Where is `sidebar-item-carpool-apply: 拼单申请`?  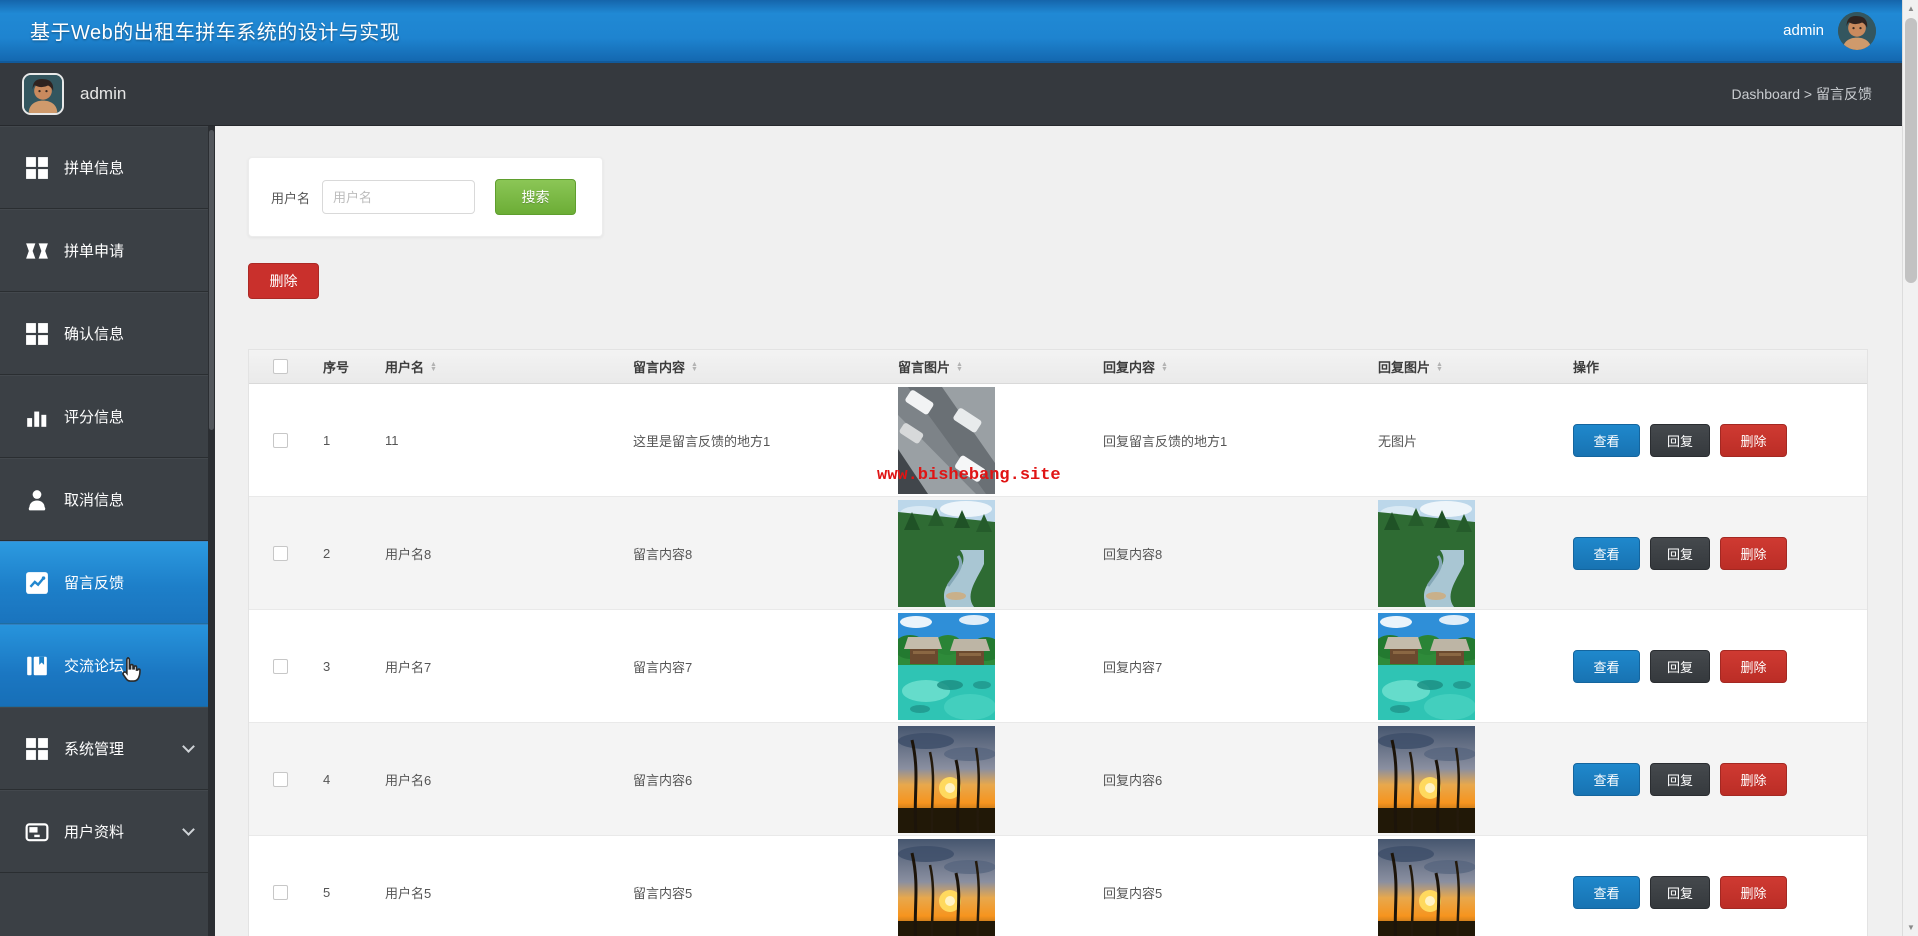
sidebar-item-carpool-apply: 拼单申请 is located at coordinates (107, 250).